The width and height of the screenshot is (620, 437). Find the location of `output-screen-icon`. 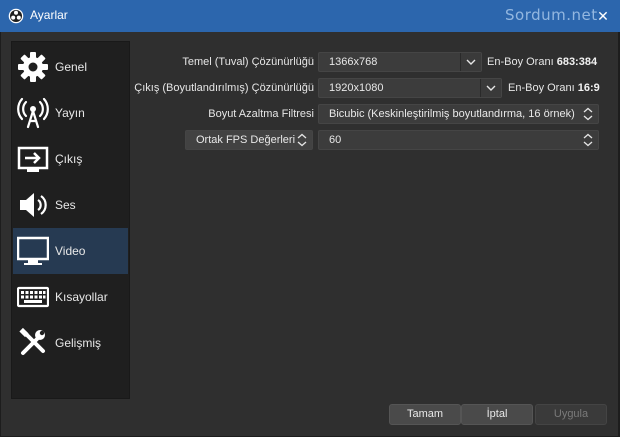

output-screen-icon is located at coordinates (33, 159).